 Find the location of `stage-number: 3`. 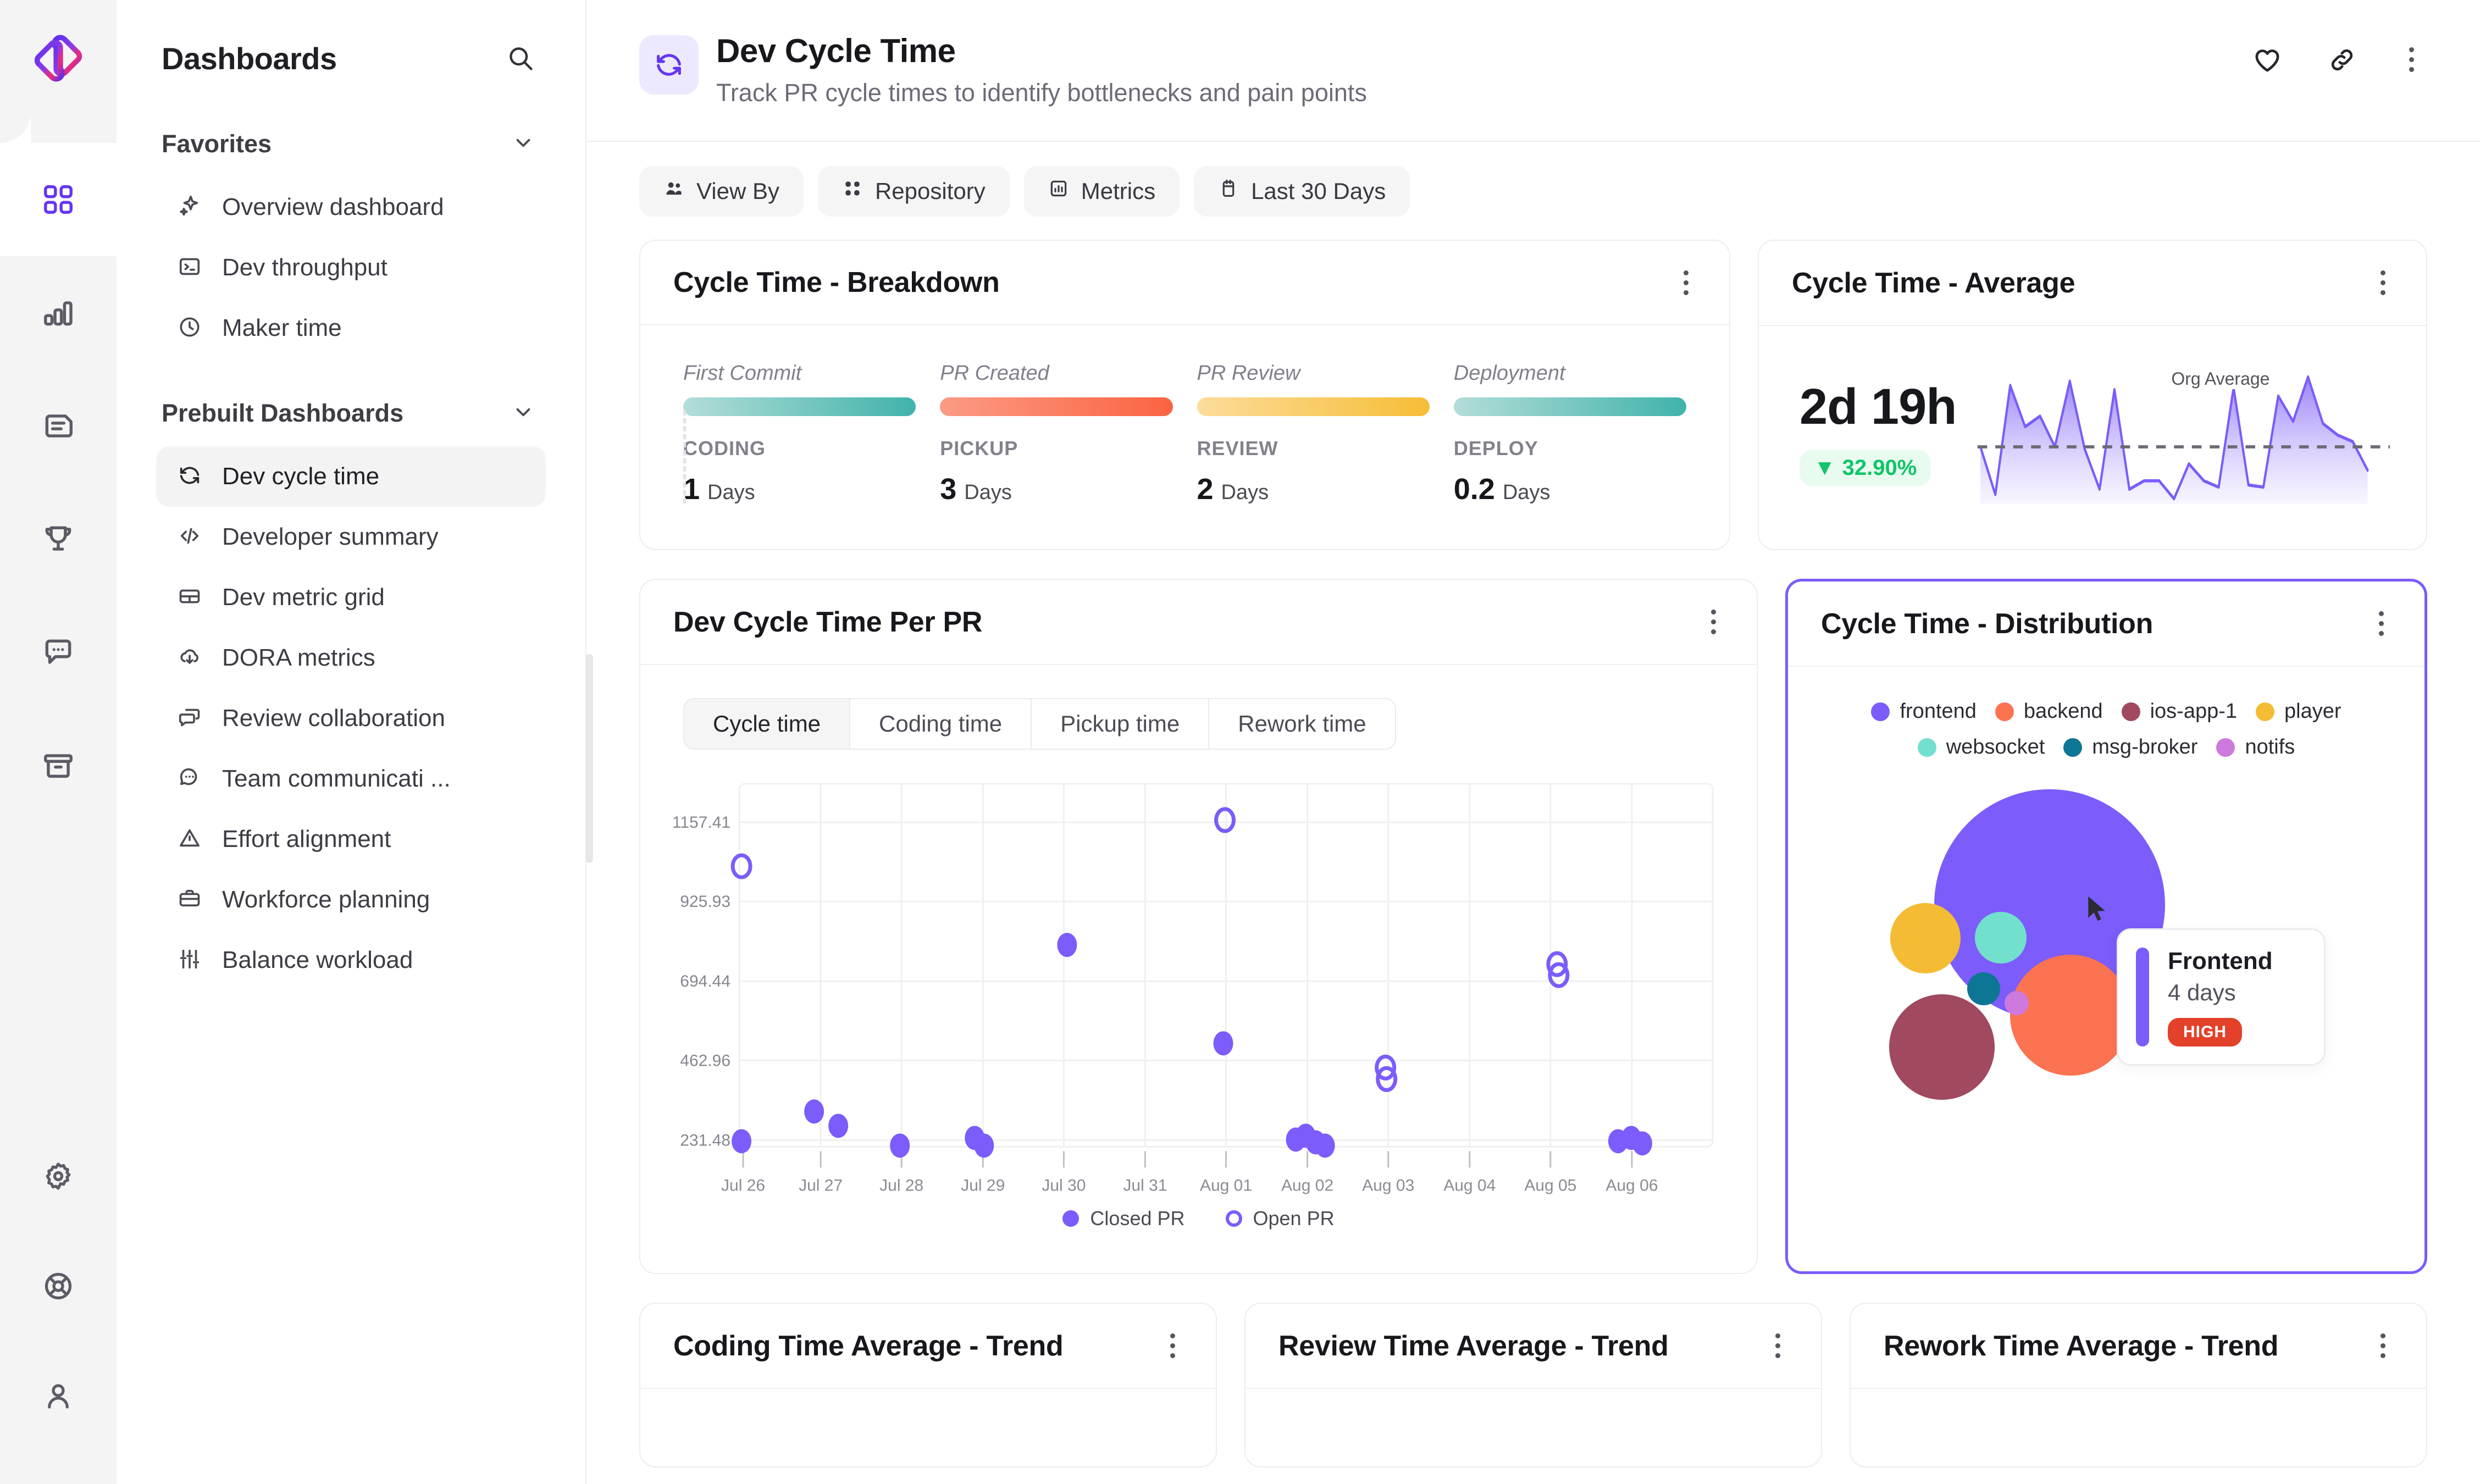

stage-number: 3 is located at coordinates (948, 489).